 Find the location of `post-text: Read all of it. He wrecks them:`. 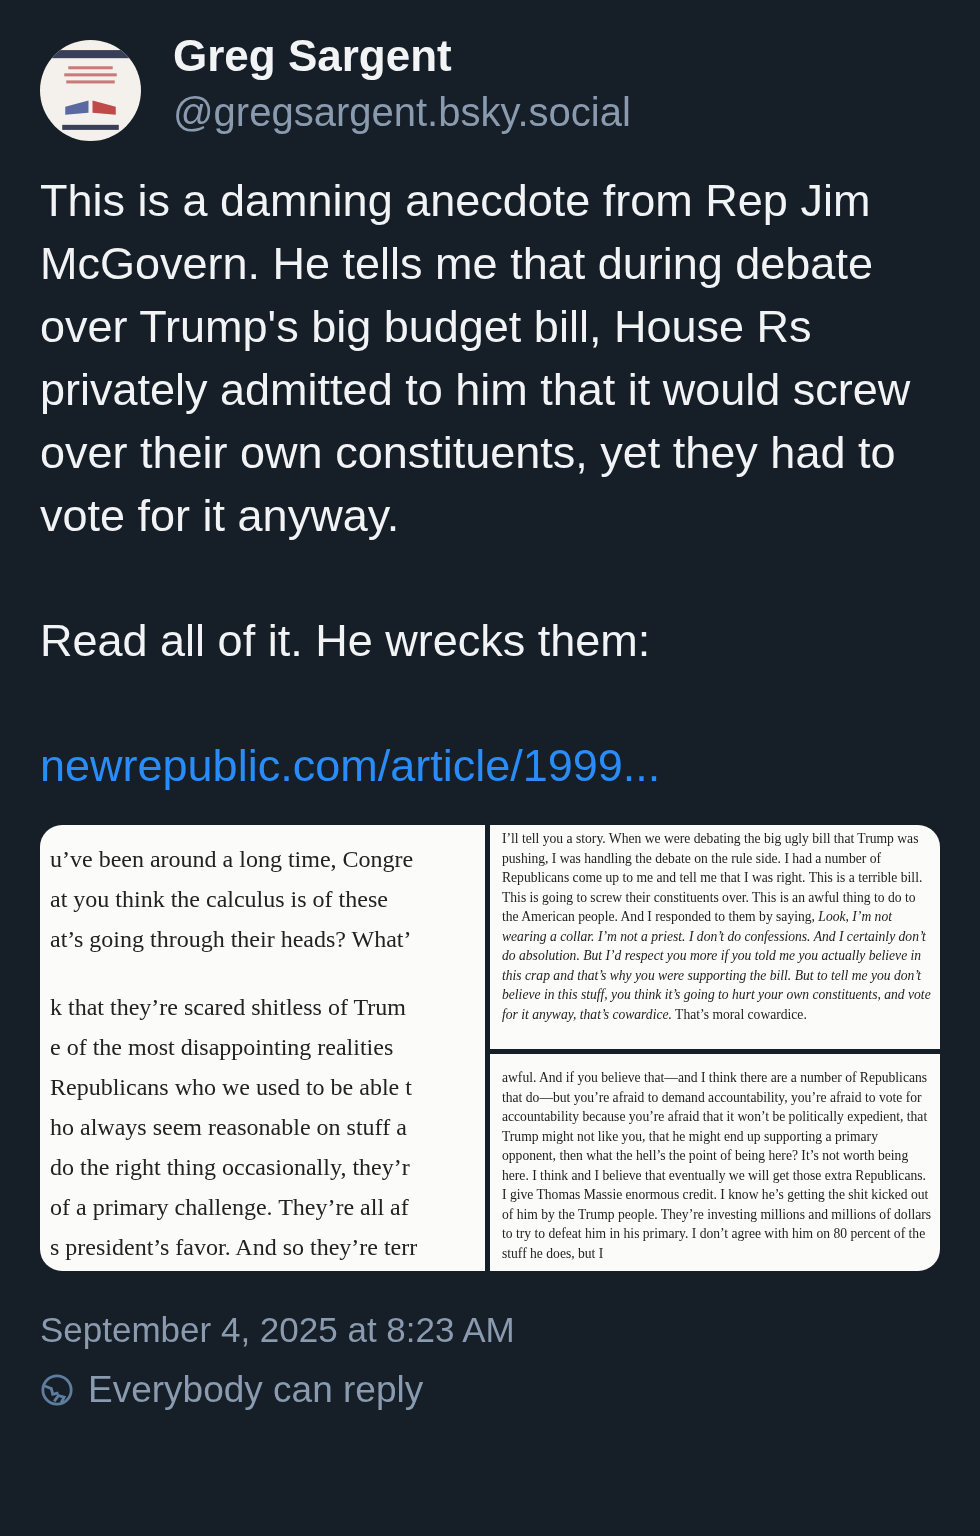

post-text: Read all of it. He wrecks them: is located at coordinates (346, 641).